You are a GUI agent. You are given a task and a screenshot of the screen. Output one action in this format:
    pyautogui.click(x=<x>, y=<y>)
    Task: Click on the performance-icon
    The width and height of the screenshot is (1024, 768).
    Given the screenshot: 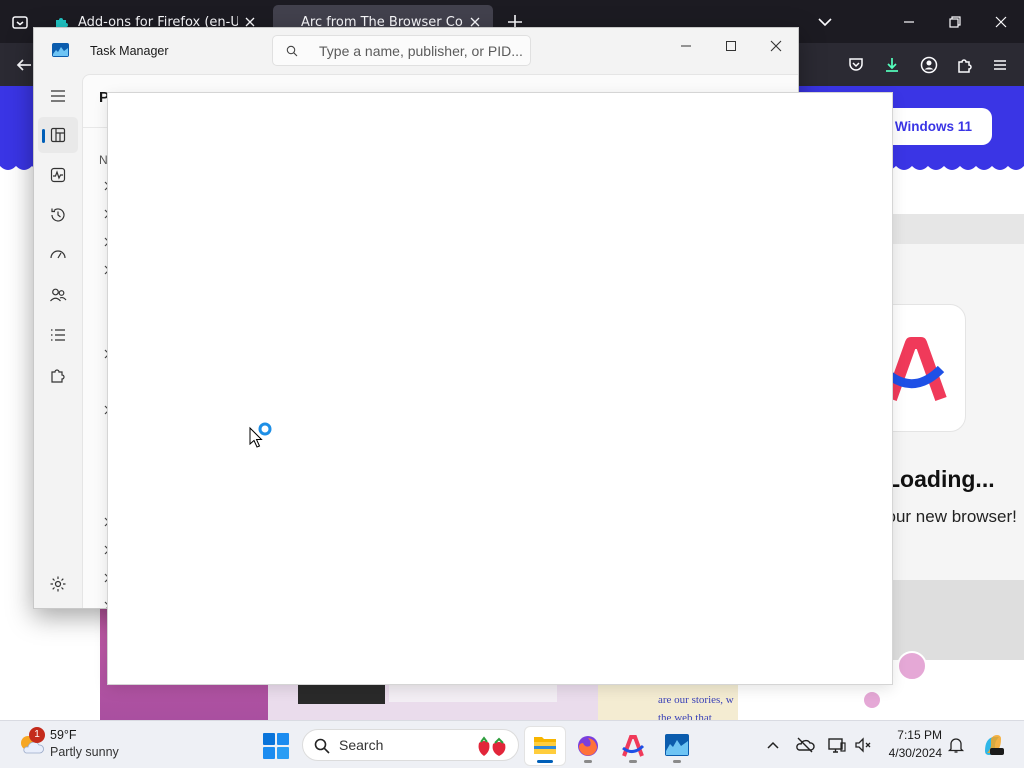 What is the action you would take?
    pyautogui.click(x=58, y=175)
    